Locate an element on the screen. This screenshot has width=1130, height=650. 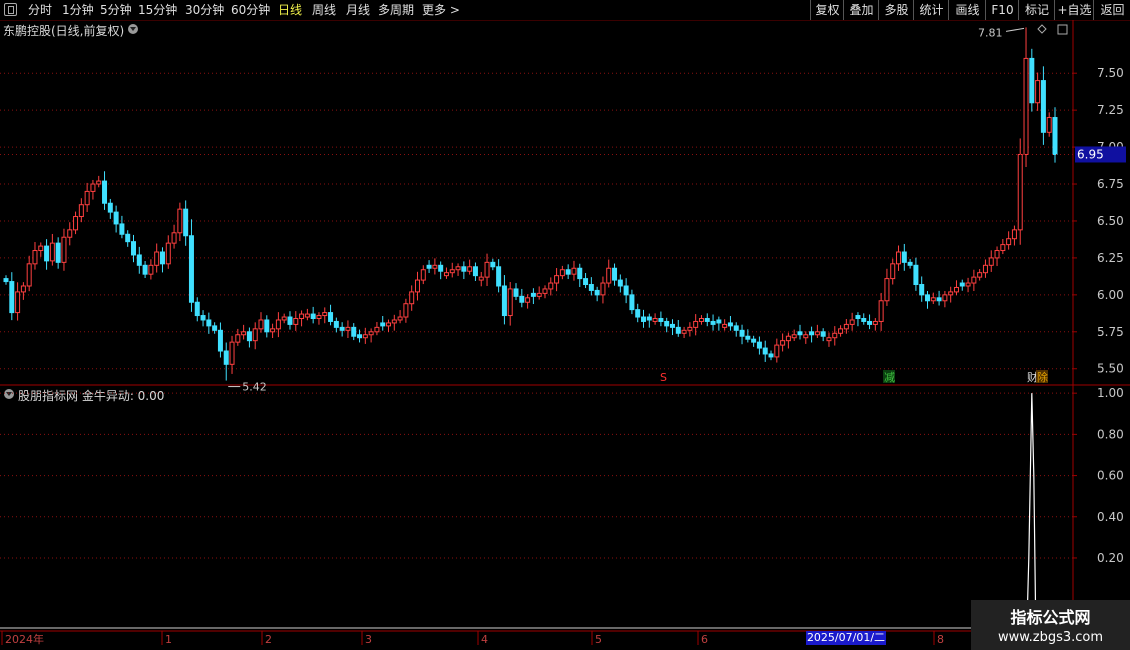
main-tick-label-4: 6.50 is located at coordinates (1110, 221).